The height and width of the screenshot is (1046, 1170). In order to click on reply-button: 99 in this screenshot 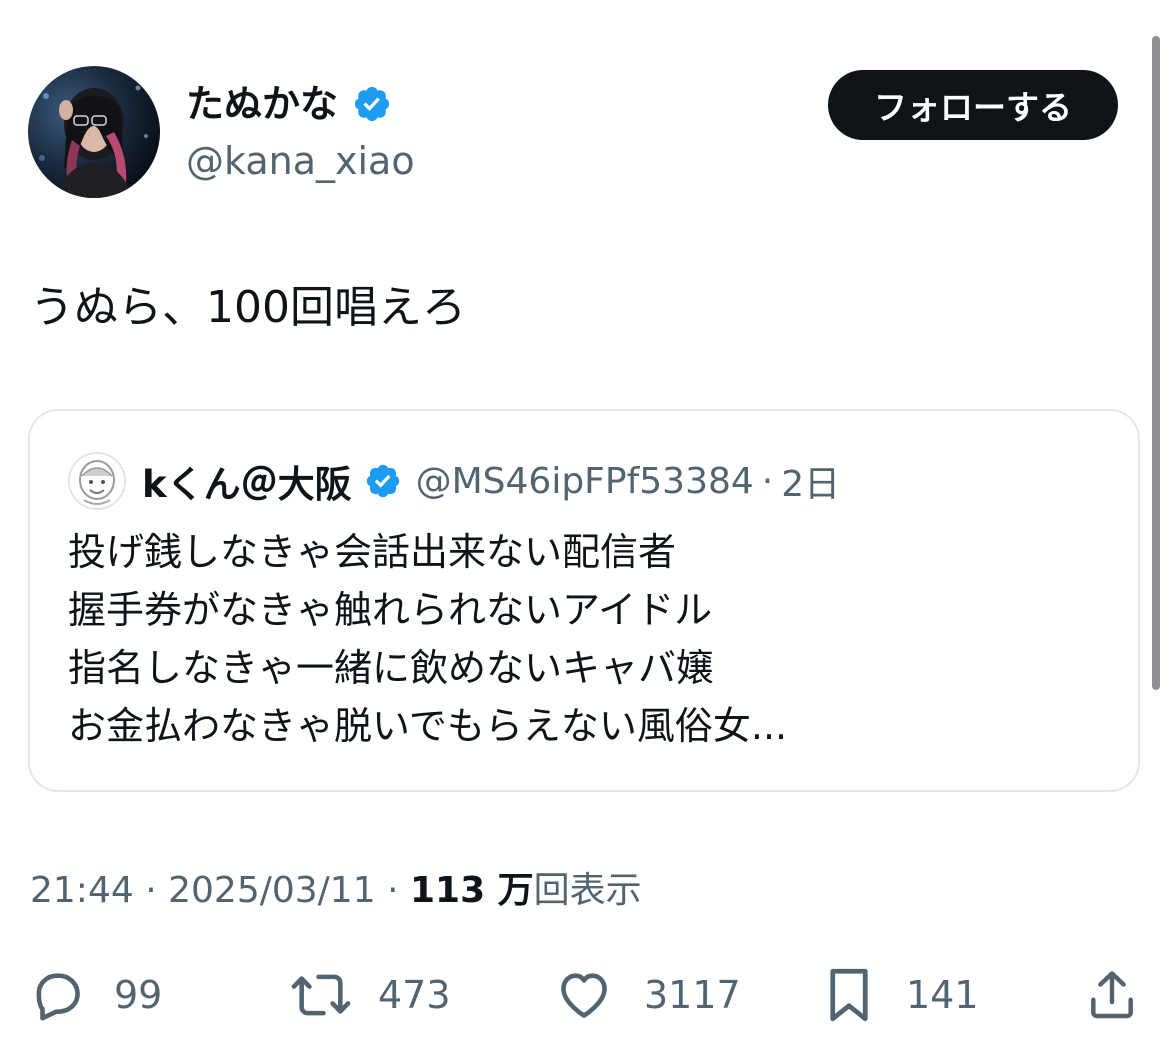, I will do `click(95, 995)`.